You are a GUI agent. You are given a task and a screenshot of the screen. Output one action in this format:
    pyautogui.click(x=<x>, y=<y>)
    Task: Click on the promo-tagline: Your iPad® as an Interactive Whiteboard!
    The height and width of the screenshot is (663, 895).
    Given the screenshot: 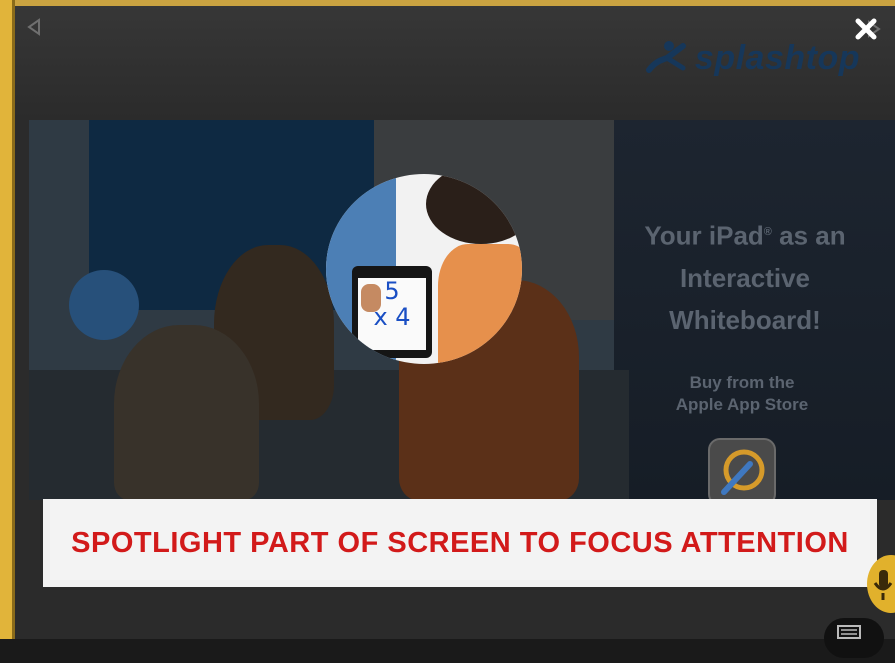 What is the action you would take?
    pyautogui.click(x=745, y=276)
    